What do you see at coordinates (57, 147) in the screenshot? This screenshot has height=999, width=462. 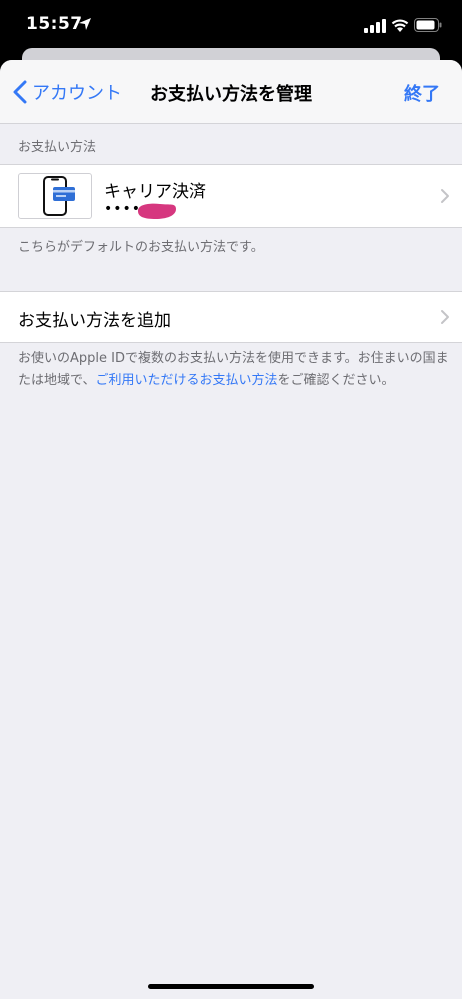 I see `section-header: お支払い方法` at bounding box center [57, 147].